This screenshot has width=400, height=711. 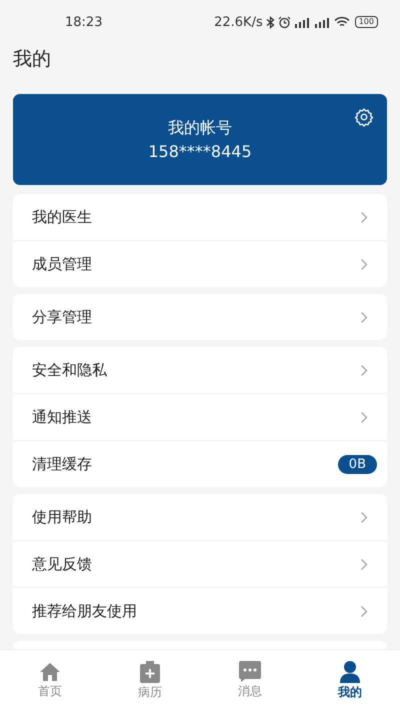 What do you see at coordinates (200, 317) in the screenshot?
I see `menu-item: 分享管理` at bounding box center [200, 317].